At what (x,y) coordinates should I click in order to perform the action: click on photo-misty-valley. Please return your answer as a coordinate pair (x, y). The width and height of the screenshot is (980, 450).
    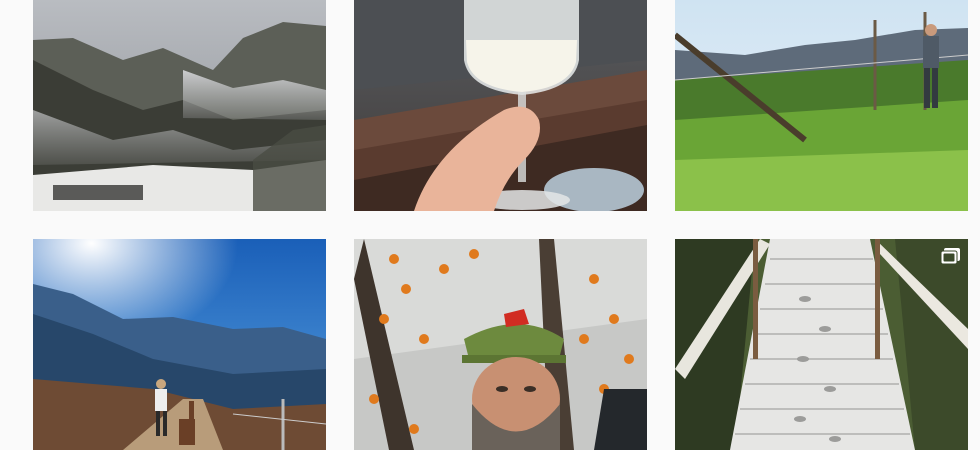
    Looking at the image, I should click on (179, 105).